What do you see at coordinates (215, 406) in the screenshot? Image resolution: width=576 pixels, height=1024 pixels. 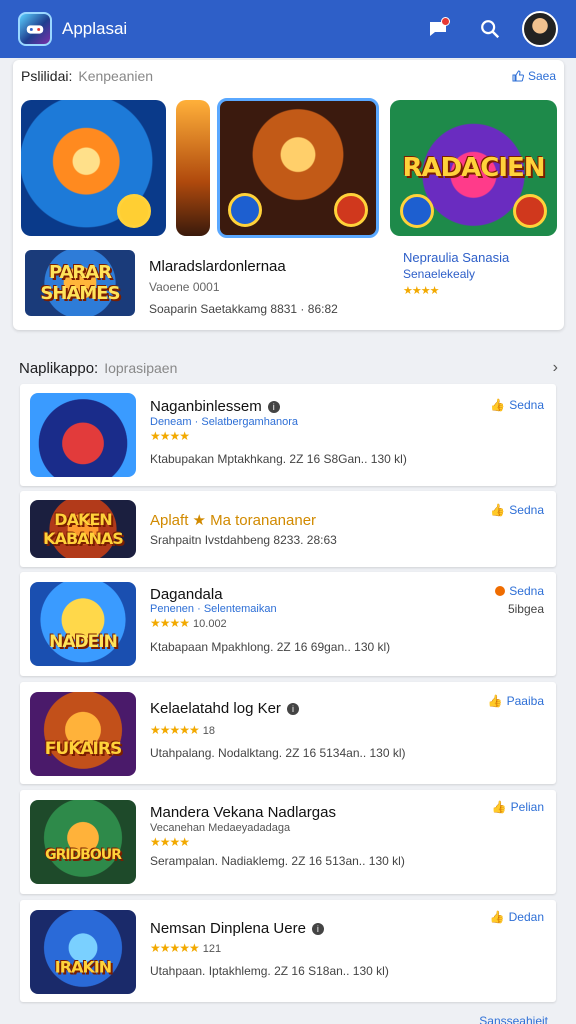 I see `app-name: Naganbinlessem i` at bounding box center [215, 406].